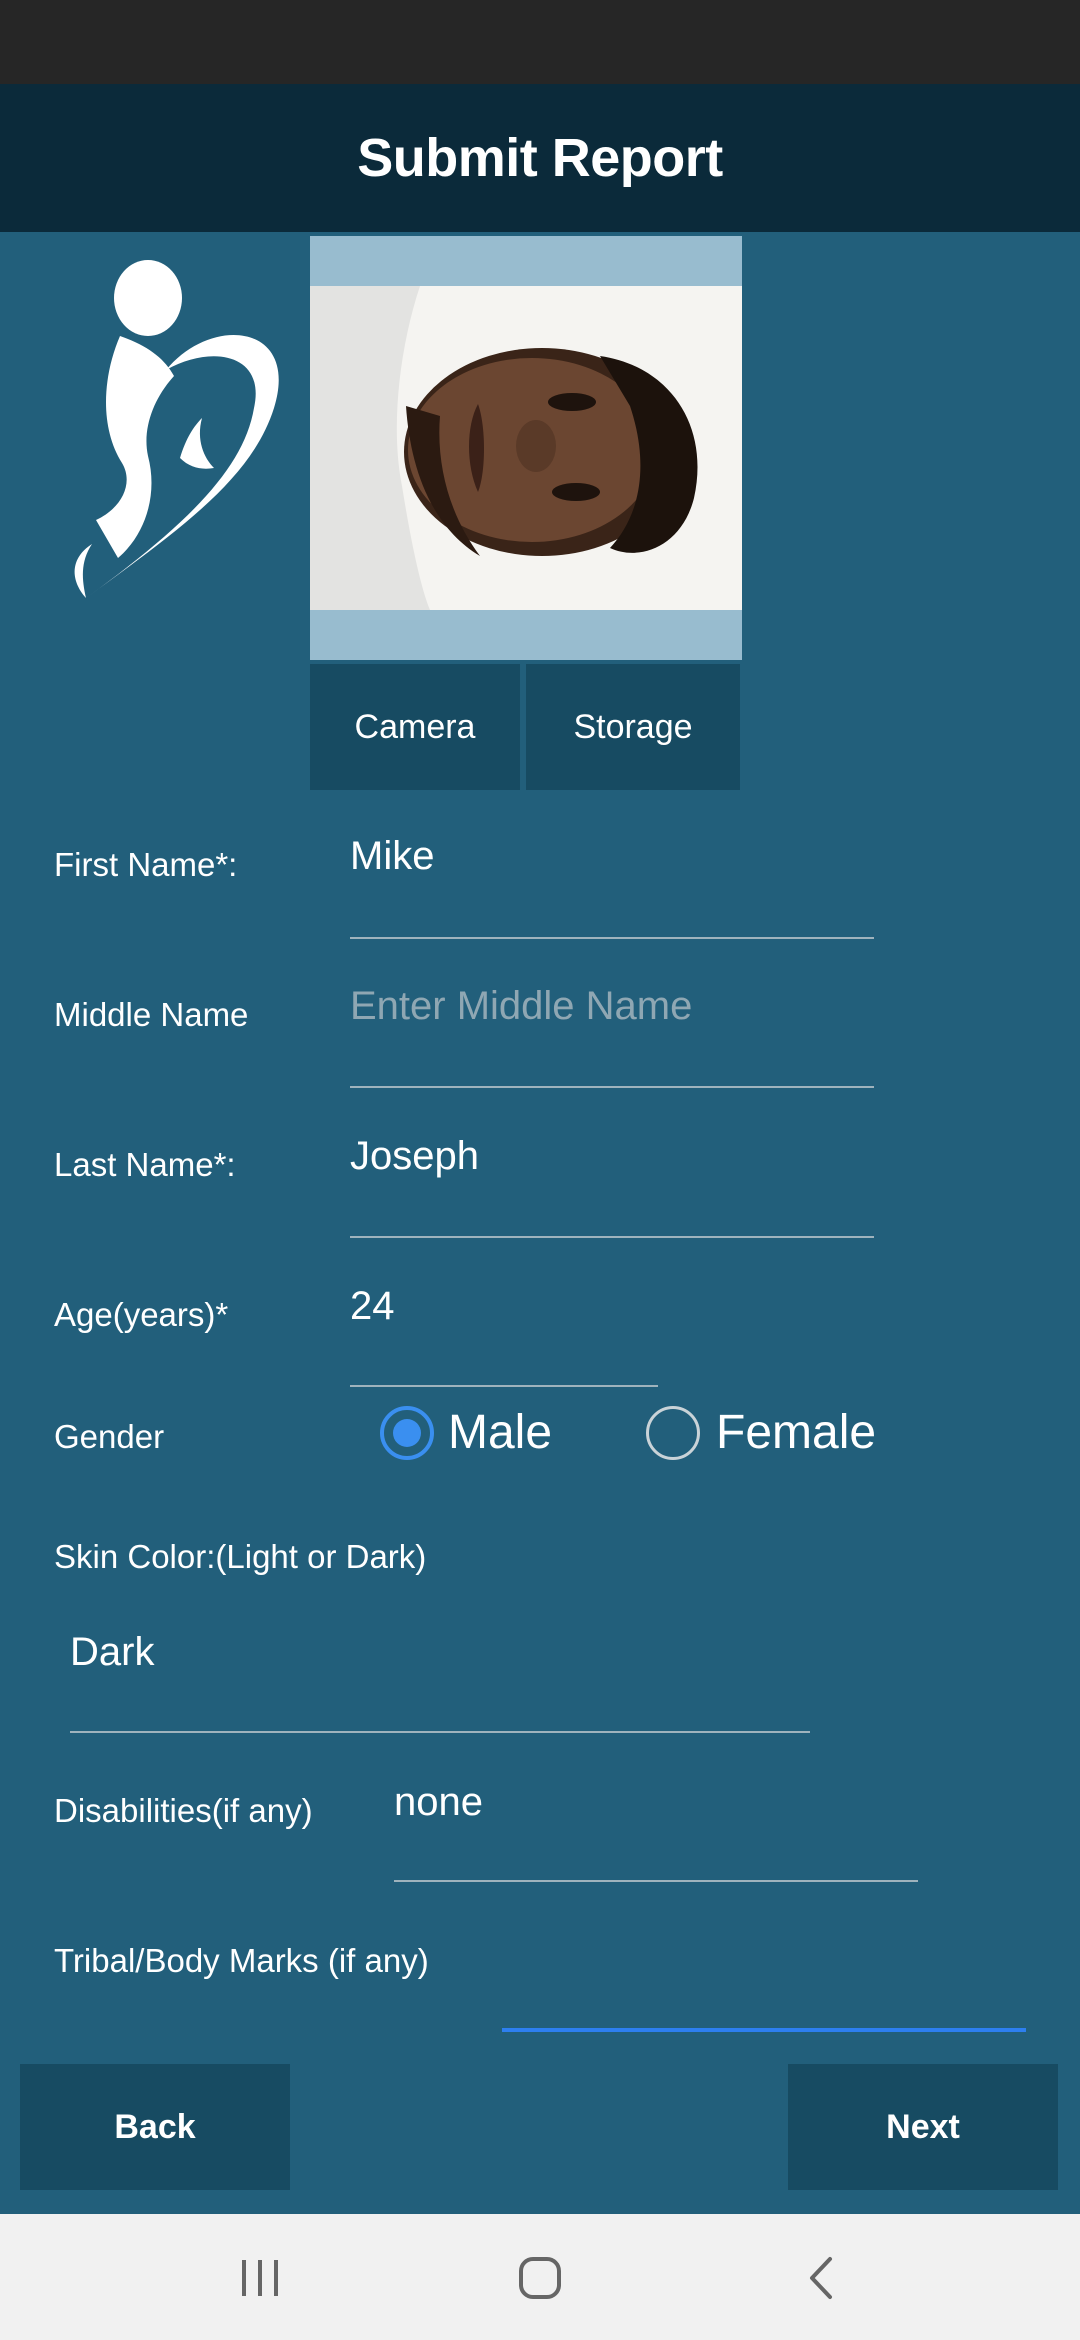 The image size is (1080, 2340). I want to click on last-name-input: Joseph, so click(414, 1156).